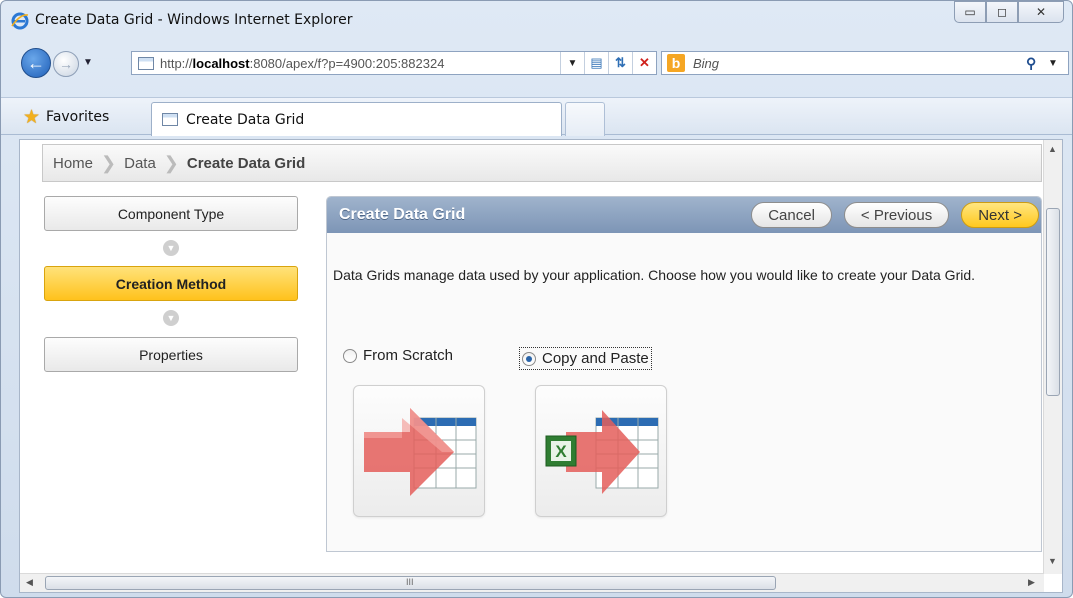  Describe the element at coordinates (595, 358) in the screenshot. I see `copy-and-paste-label: Copy and Paste` at that location.